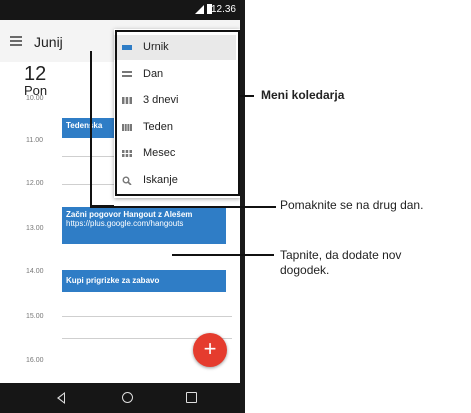 The image size is (471, 413). Describe the element at coordinates (35, 271) in the screenshot. I see `hour-label: 14.00` at that location.